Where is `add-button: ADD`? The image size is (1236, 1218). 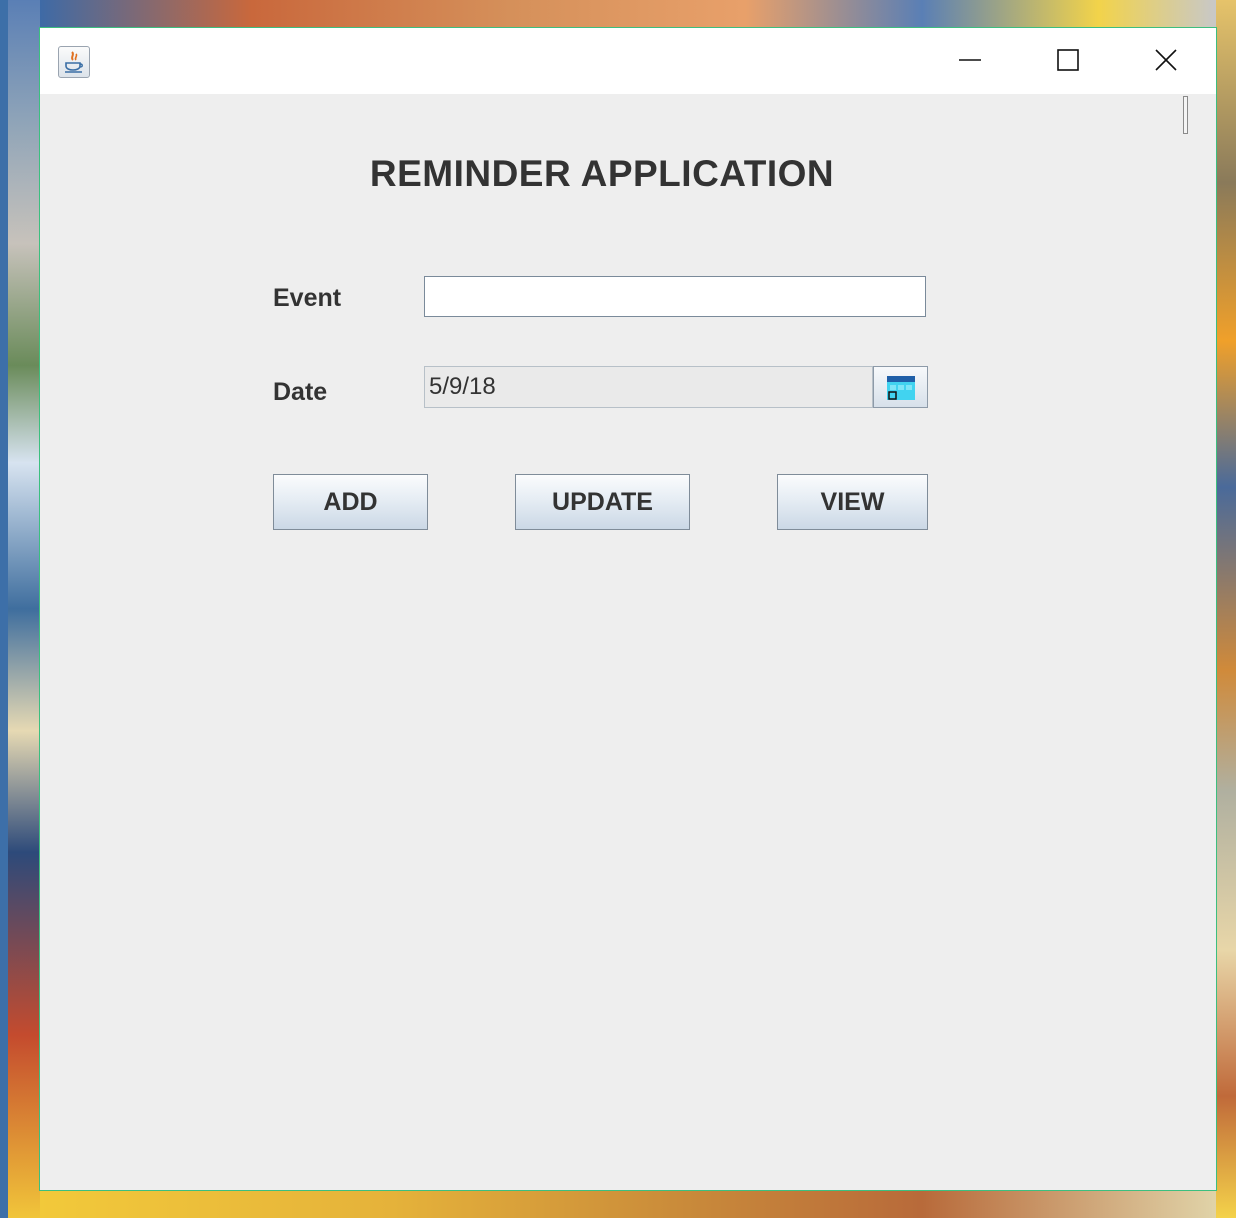
add-button: ADD is located at coordinates (350, 502).